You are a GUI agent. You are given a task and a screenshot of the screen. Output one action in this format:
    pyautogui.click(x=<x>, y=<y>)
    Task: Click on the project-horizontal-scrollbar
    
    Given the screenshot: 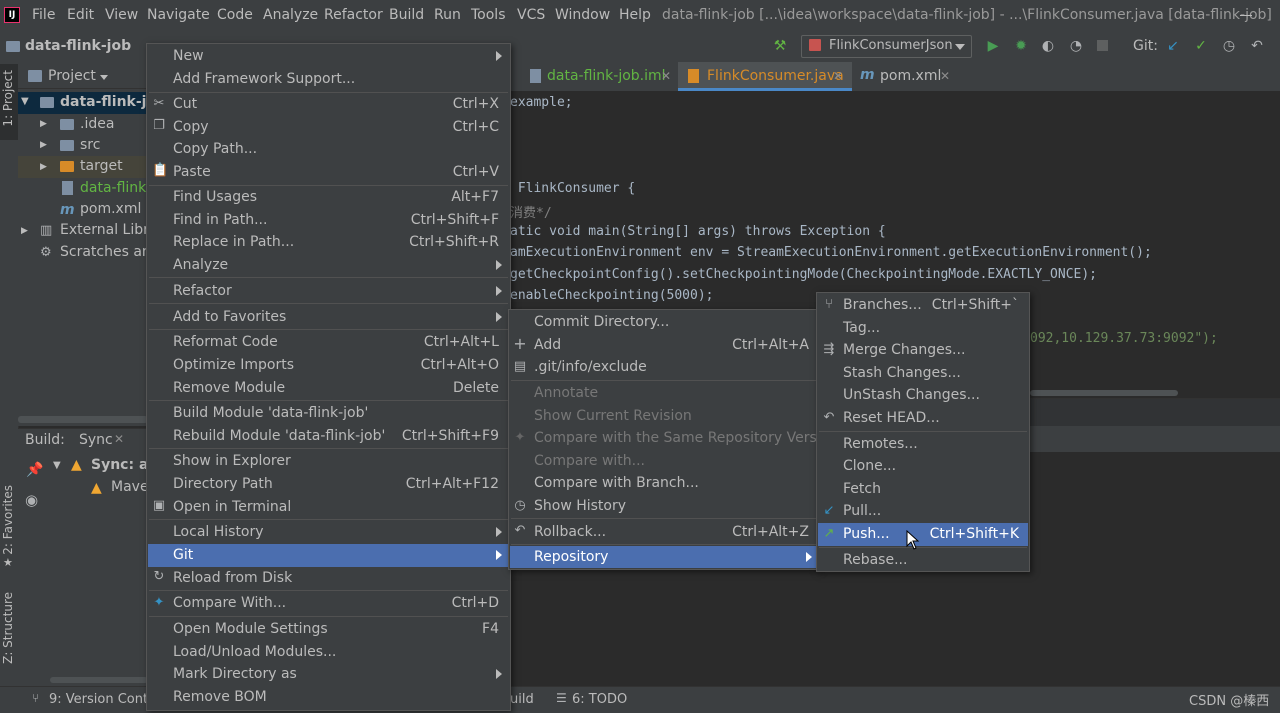 What is the action you would take?
    pyautogui.click(x=83, y=419)
    